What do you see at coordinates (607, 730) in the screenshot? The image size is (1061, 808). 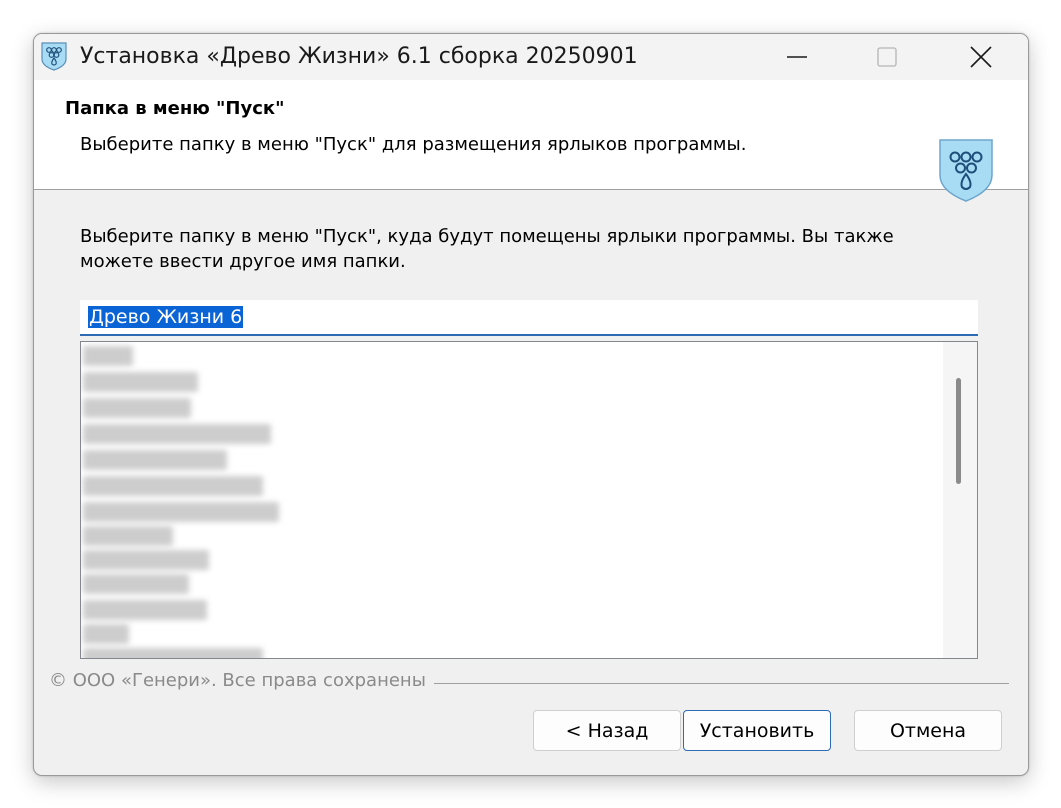 I see `back-button: < Назад` at bounding box center [607, 730].